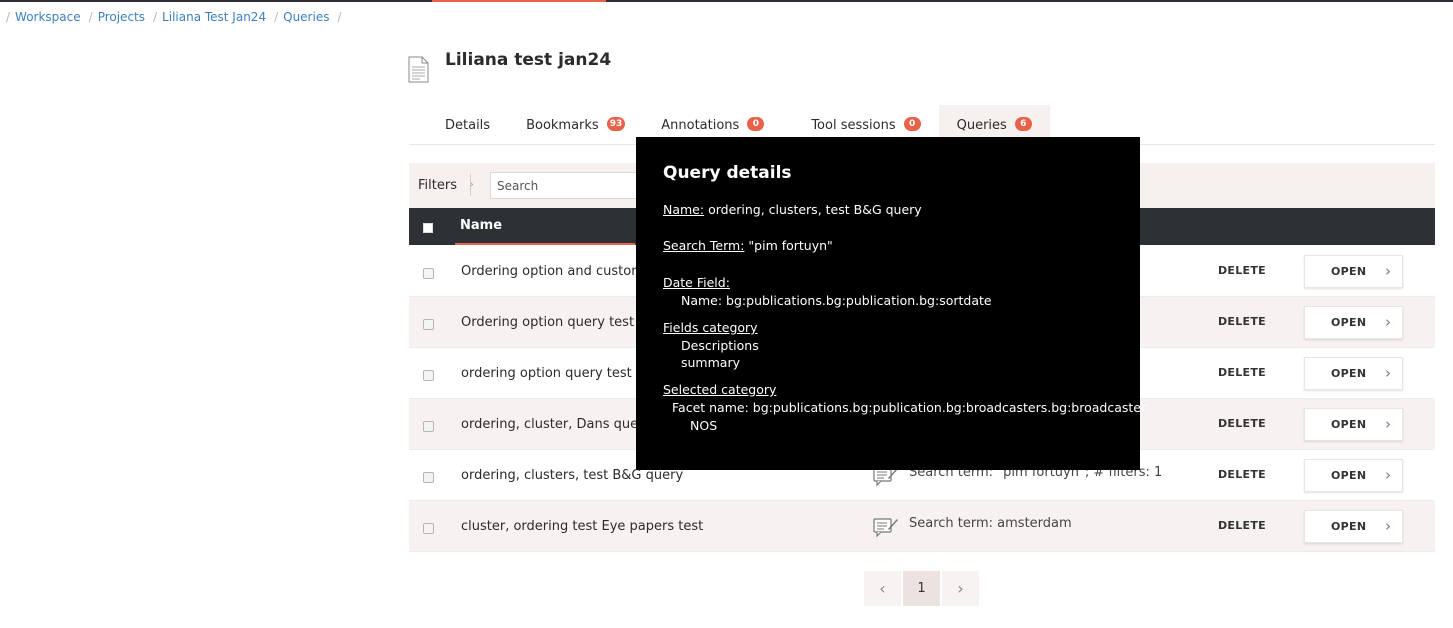  I want to click on pagination: ‹ 1 ›, so click(921, 588).